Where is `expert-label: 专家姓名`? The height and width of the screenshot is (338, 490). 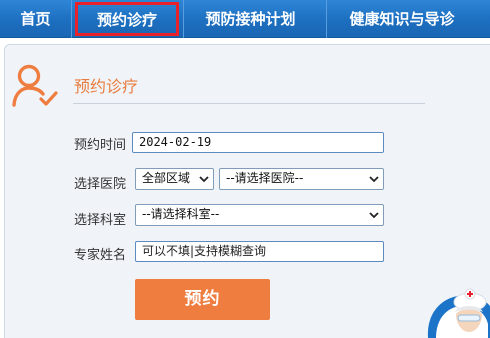 expert-label: 专家姓名 is located at coordinates (100, 255).